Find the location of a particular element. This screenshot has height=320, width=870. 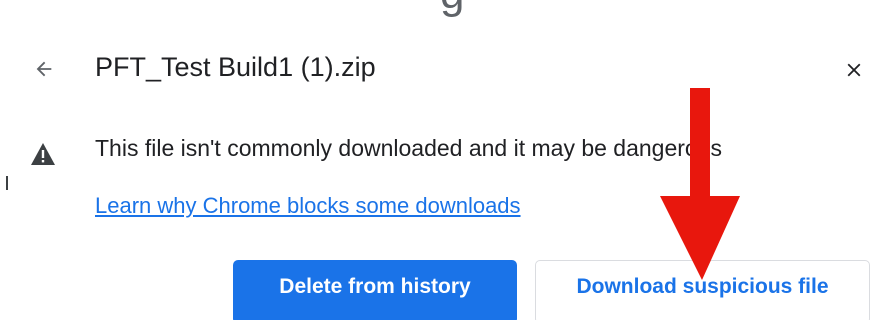

red-arrow-annotation-icon is located at coordinates (700, 184).